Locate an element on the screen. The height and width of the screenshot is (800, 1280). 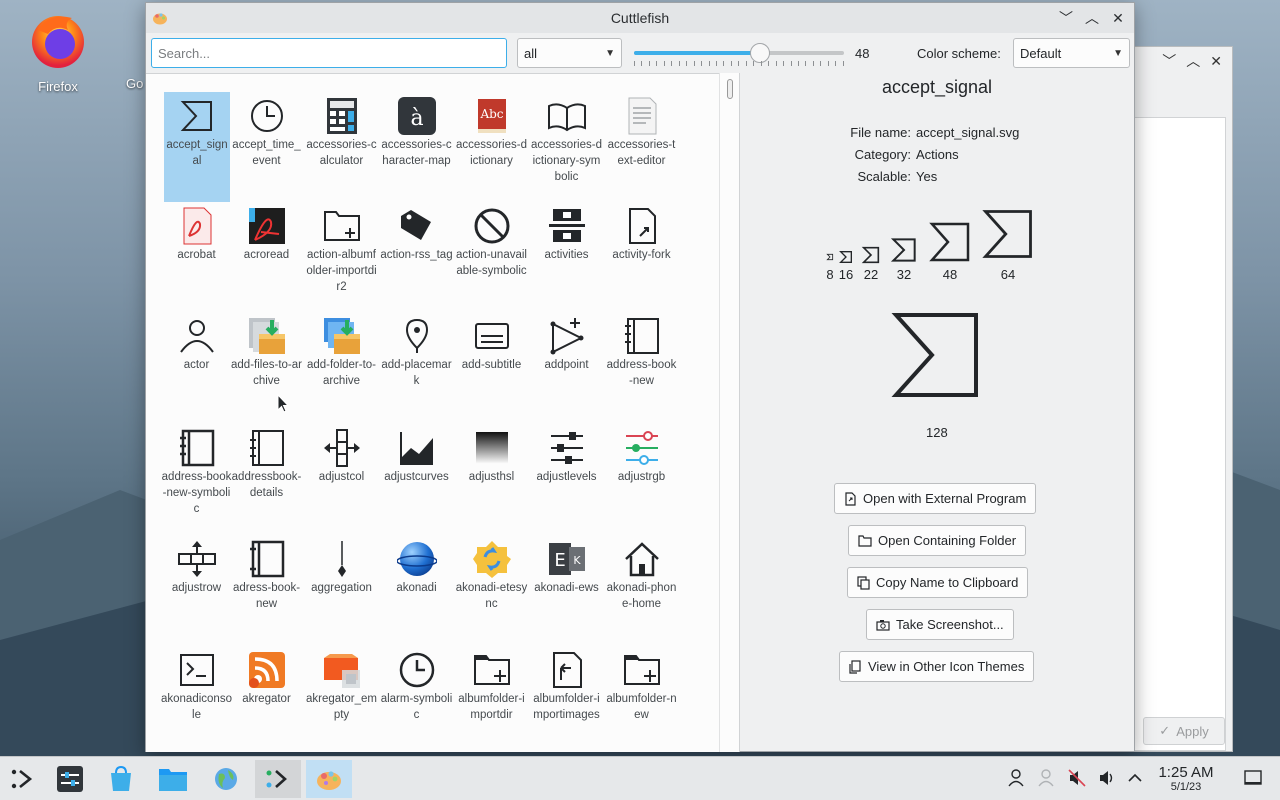
view-other-themes-button: View in Other Icon Themes is located at coordinates (937, 666).